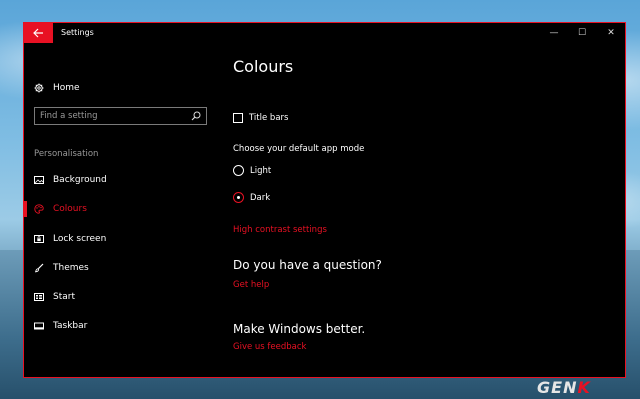 The width and height of the screenshot is (640, 399). What do you see at coordinates (260, 197) in the screenshot?
I see `dark-label: Dark` at bounding box center [260, 197].